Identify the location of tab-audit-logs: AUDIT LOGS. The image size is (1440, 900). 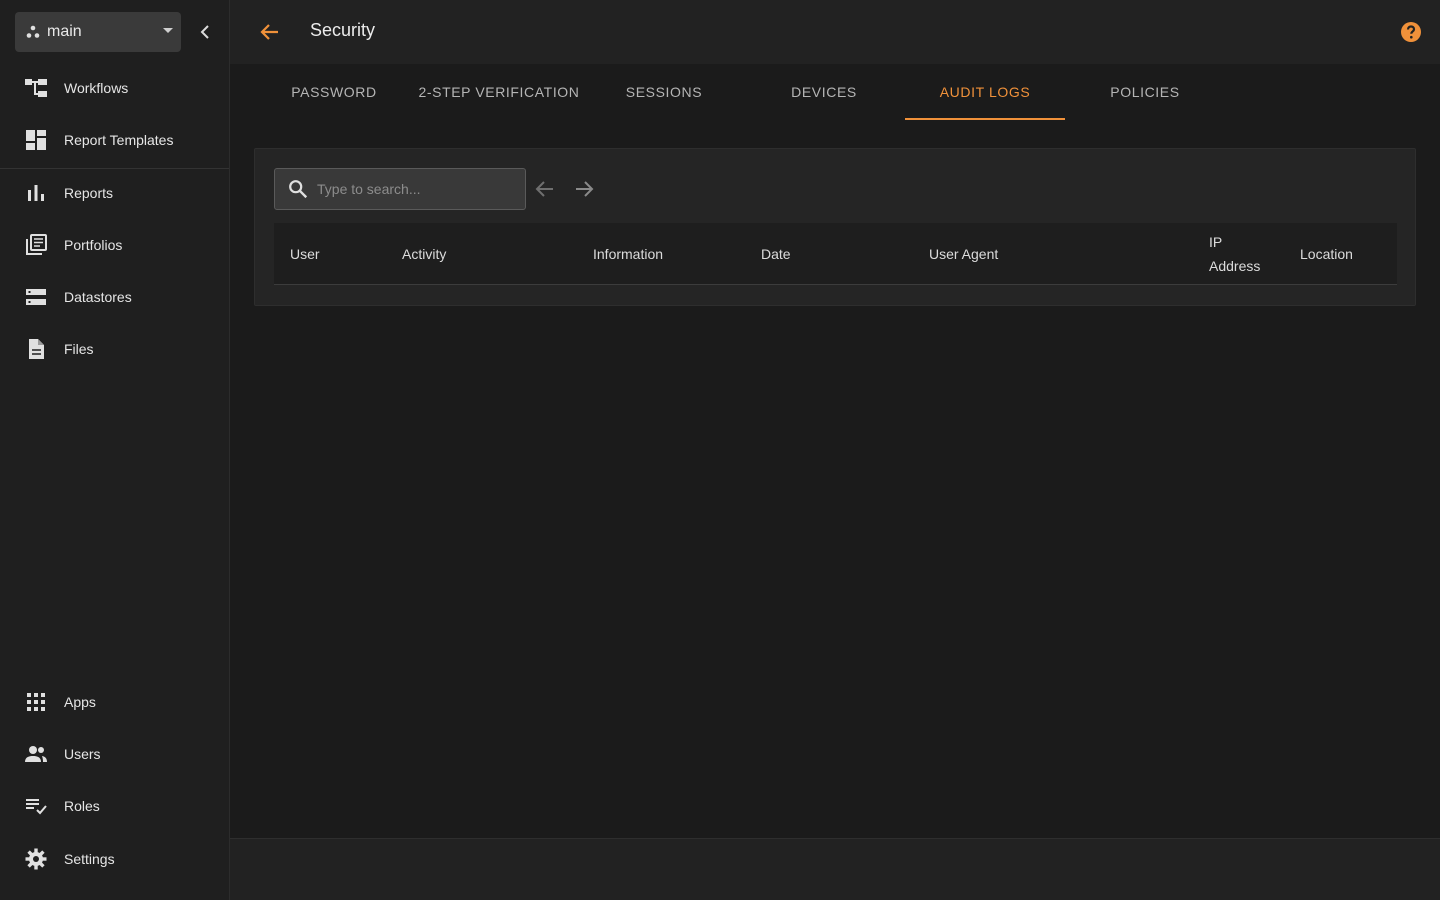
(985, 92).